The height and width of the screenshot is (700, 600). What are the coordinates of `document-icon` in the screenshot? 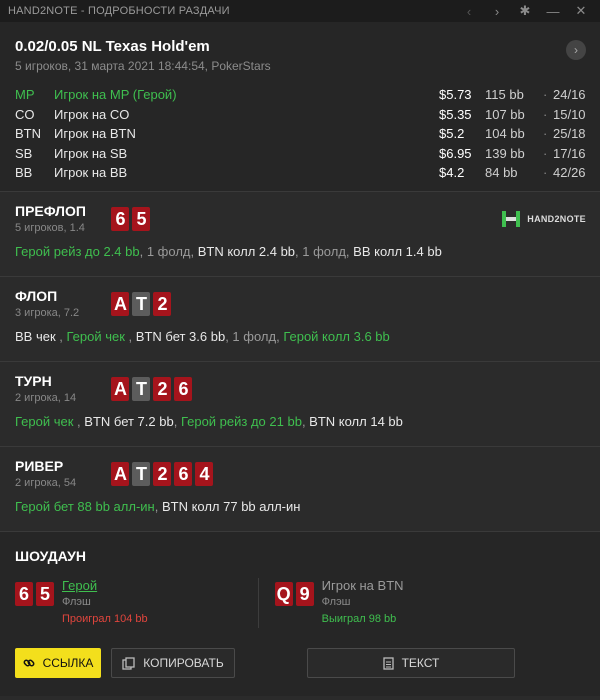 It's located at (388, 663).